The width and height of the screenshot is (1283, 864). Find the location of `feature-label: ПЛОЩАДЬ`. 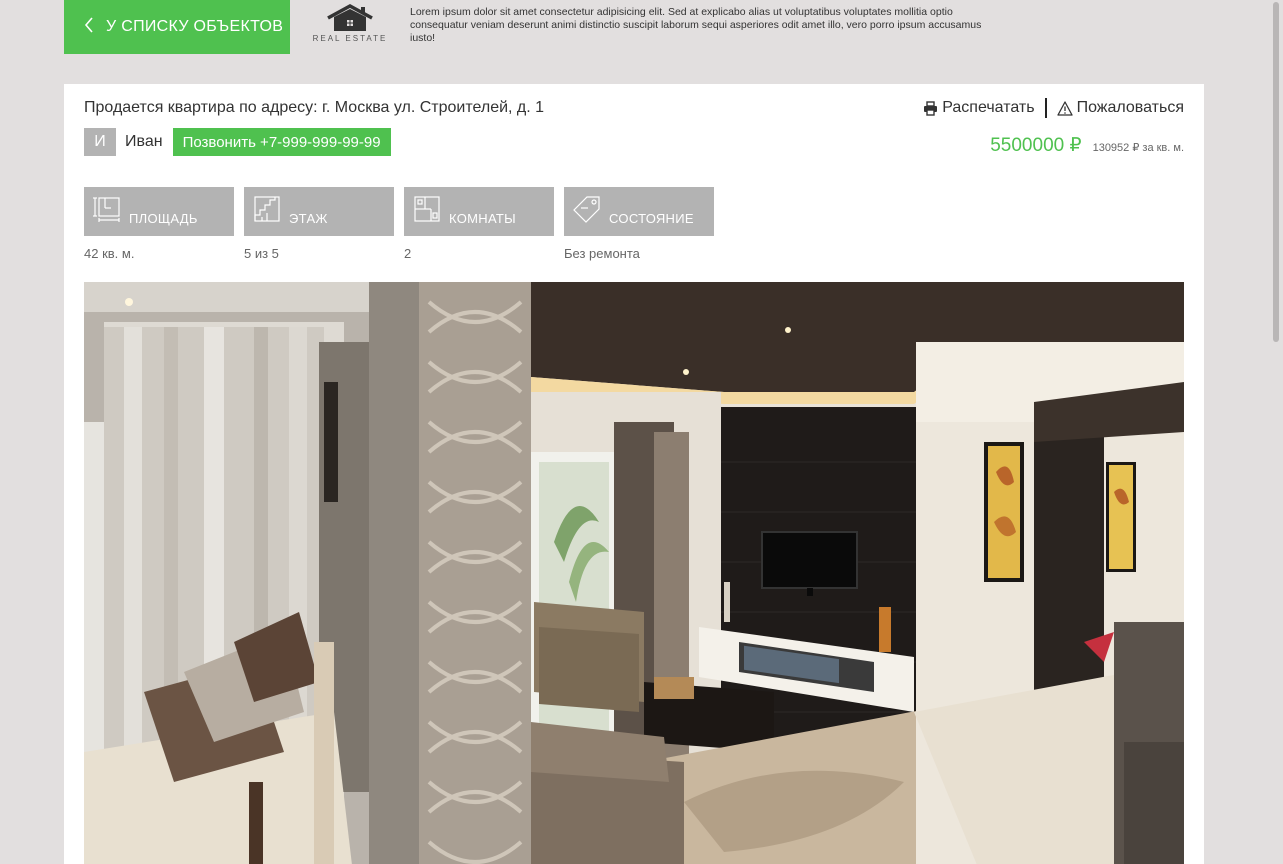

feature-label: ПЛОЩАДЬ is located at coordinates (163, 218).